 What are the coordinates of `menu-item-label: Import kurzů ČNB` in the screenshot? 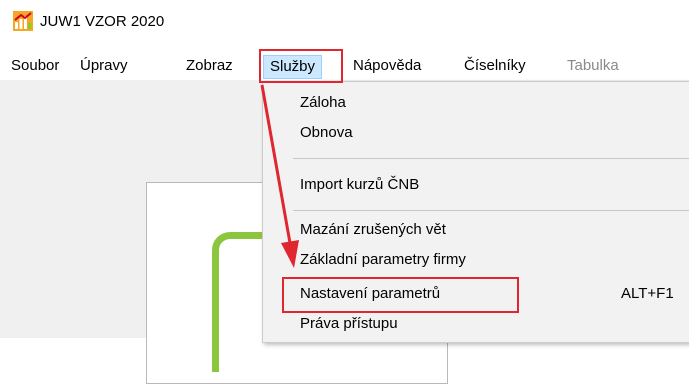 It's located at (360, 184).